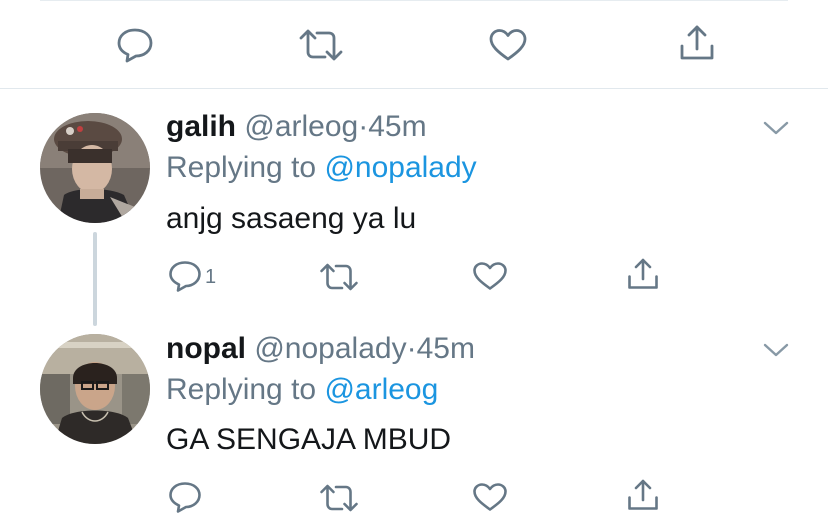  I want to click on divider, so click(414, 88).